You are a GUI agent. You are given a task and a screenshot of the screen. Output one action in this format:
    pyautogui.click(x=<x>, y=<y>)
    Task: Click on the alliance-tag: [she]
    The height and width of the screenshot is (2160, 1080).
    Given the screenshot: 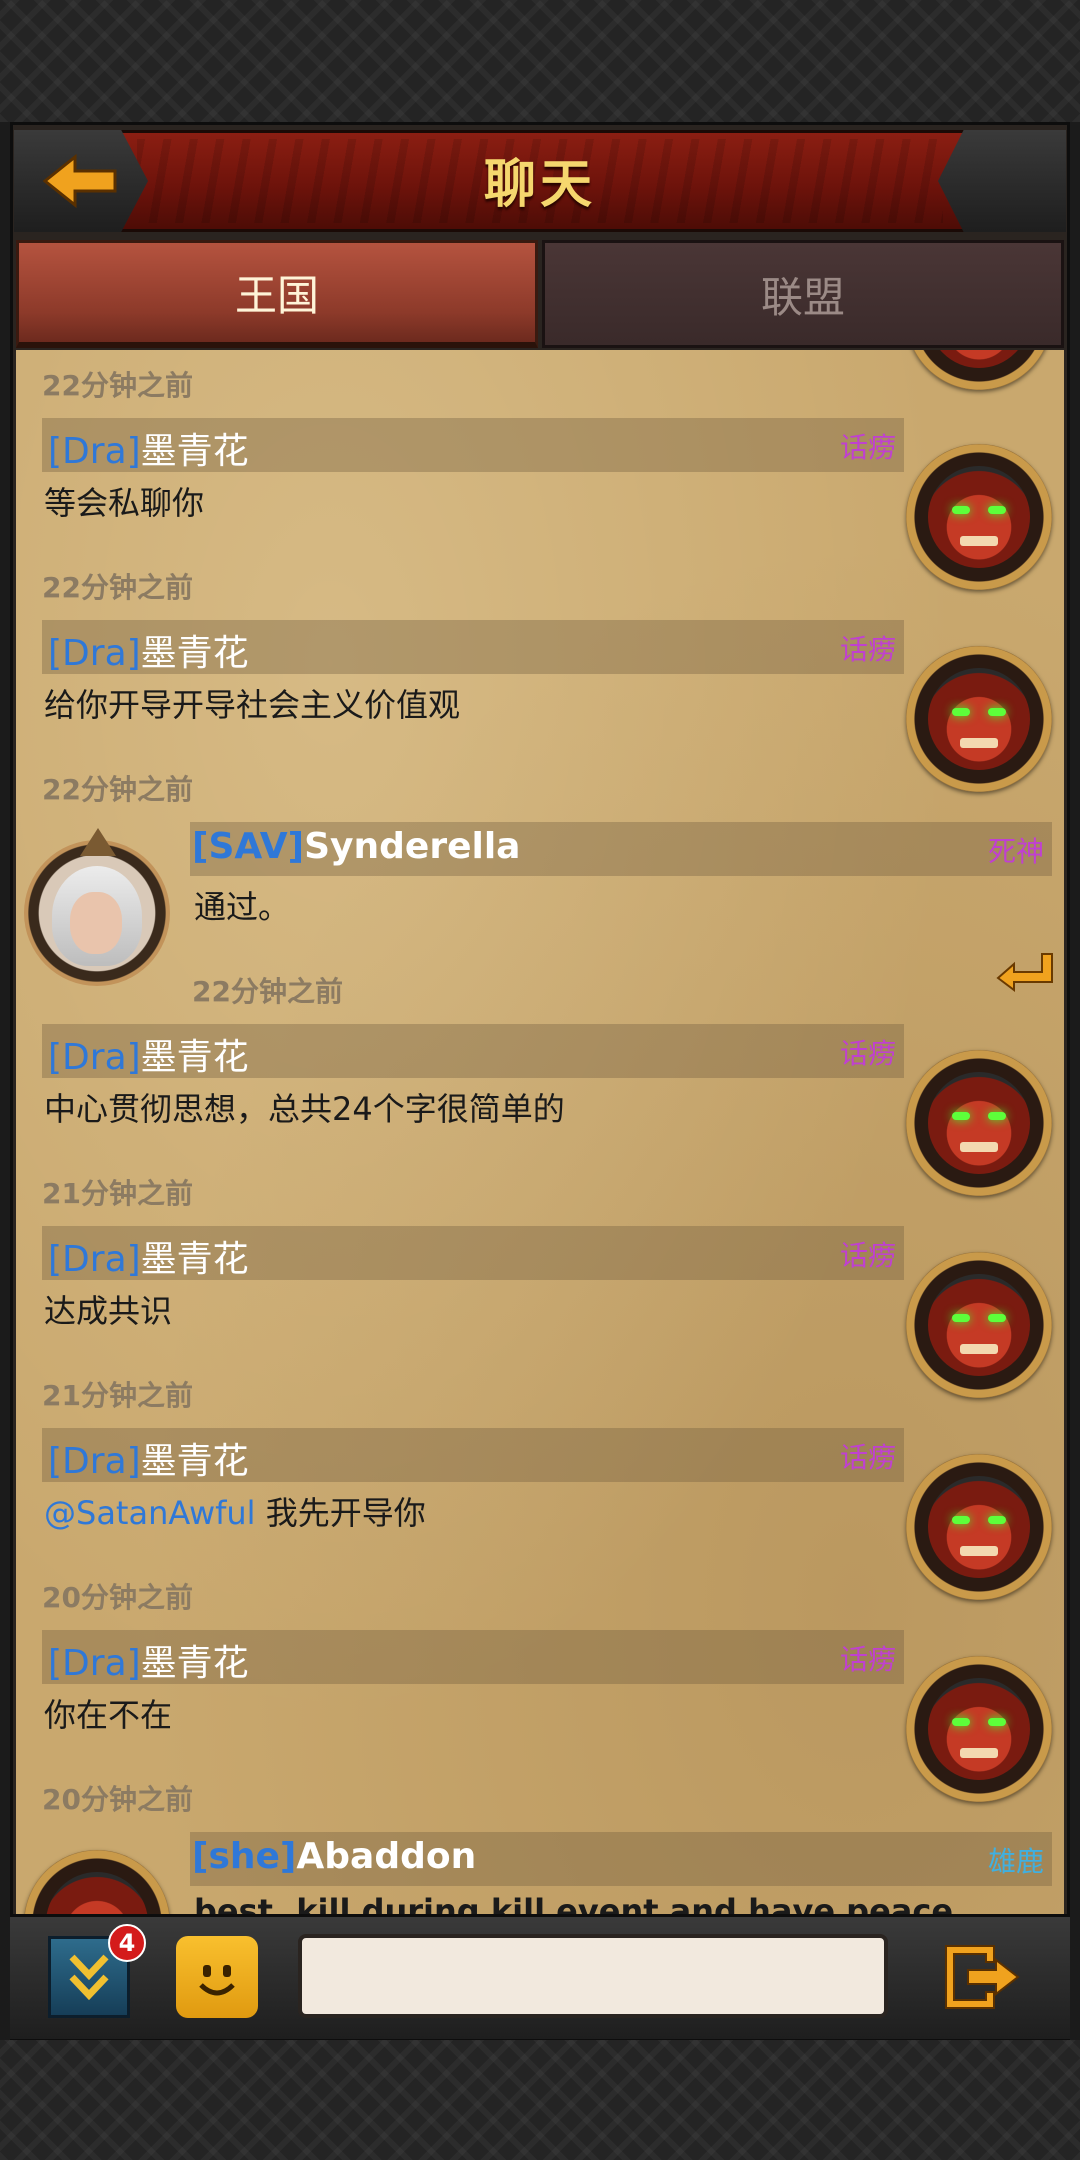 What is the action you would take?
    pyautogui.click(x=244, y=1856)
    